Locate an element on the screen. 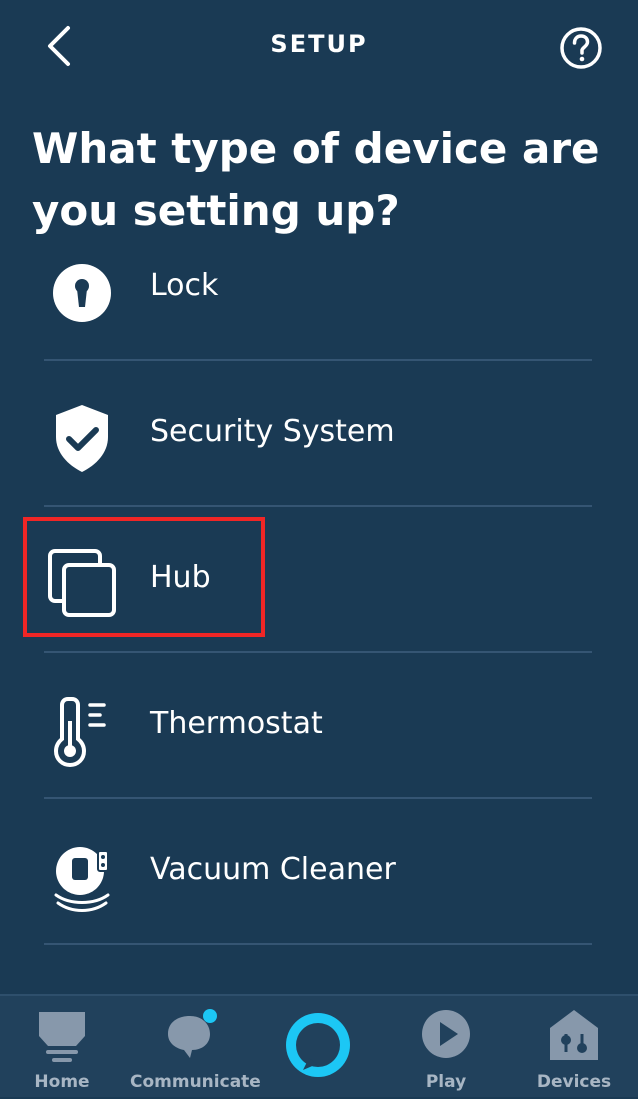 The width and height of the screenshot is (638, 1099). page-title: SETUP is located at coordinates (319, 44).